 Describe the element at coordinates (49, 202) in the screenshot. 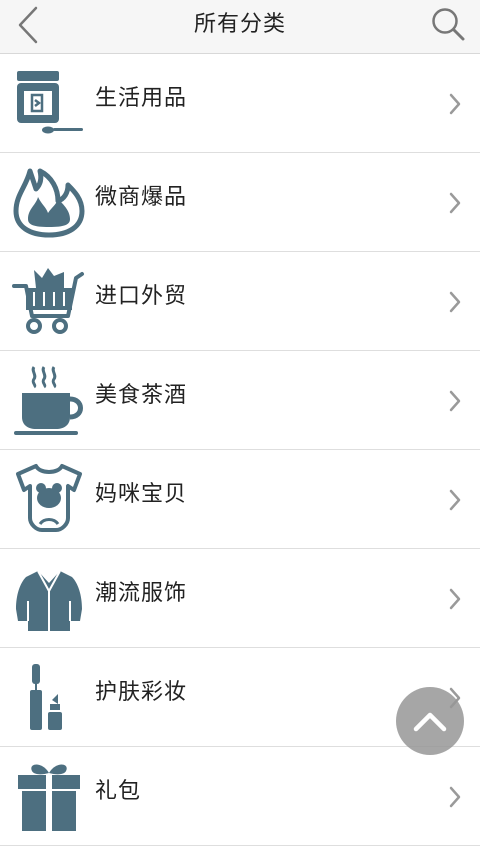

I see `flame-icon` at that location.